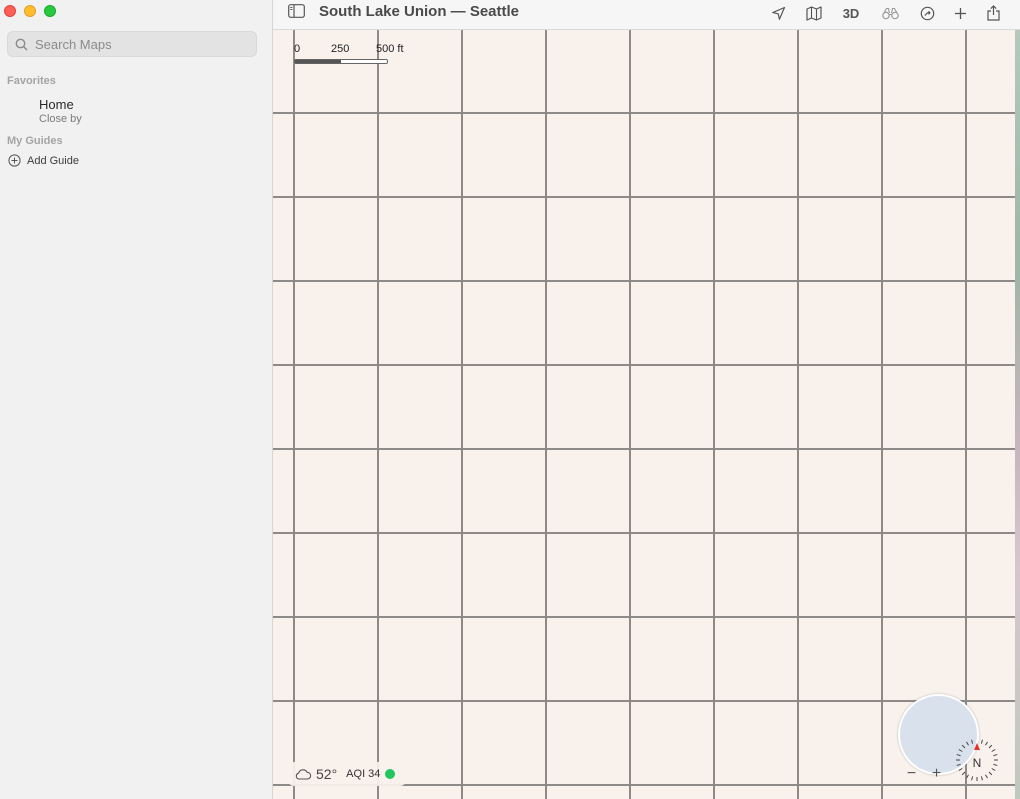  What do you see at coordinates (297, 49) in the screenshot?
I see `scale-label-zero: 0` at bounding box center [297, 49].